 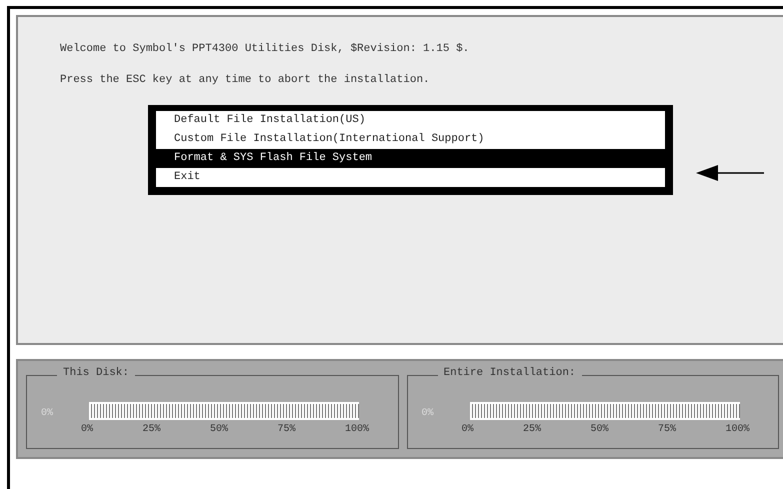 I want to click on message-text: Press the ESC key at any time to abort the installation., so click(x=245, y=80).